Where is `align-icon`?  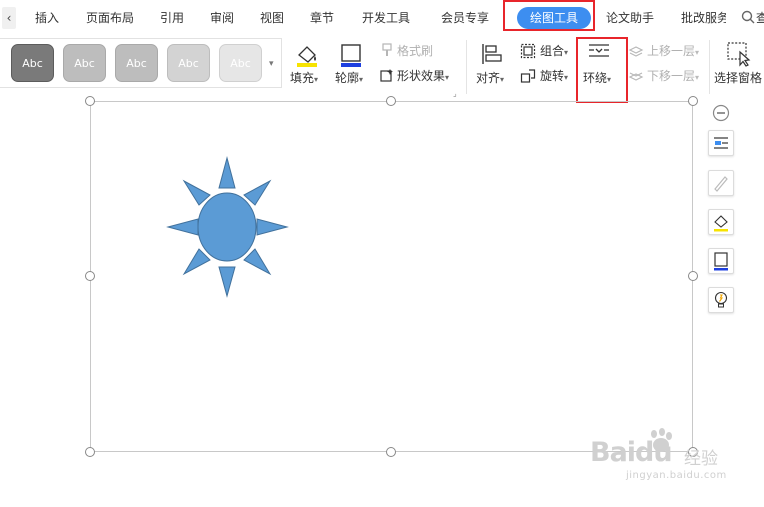 align-icon is located at coordinates (492, 54).